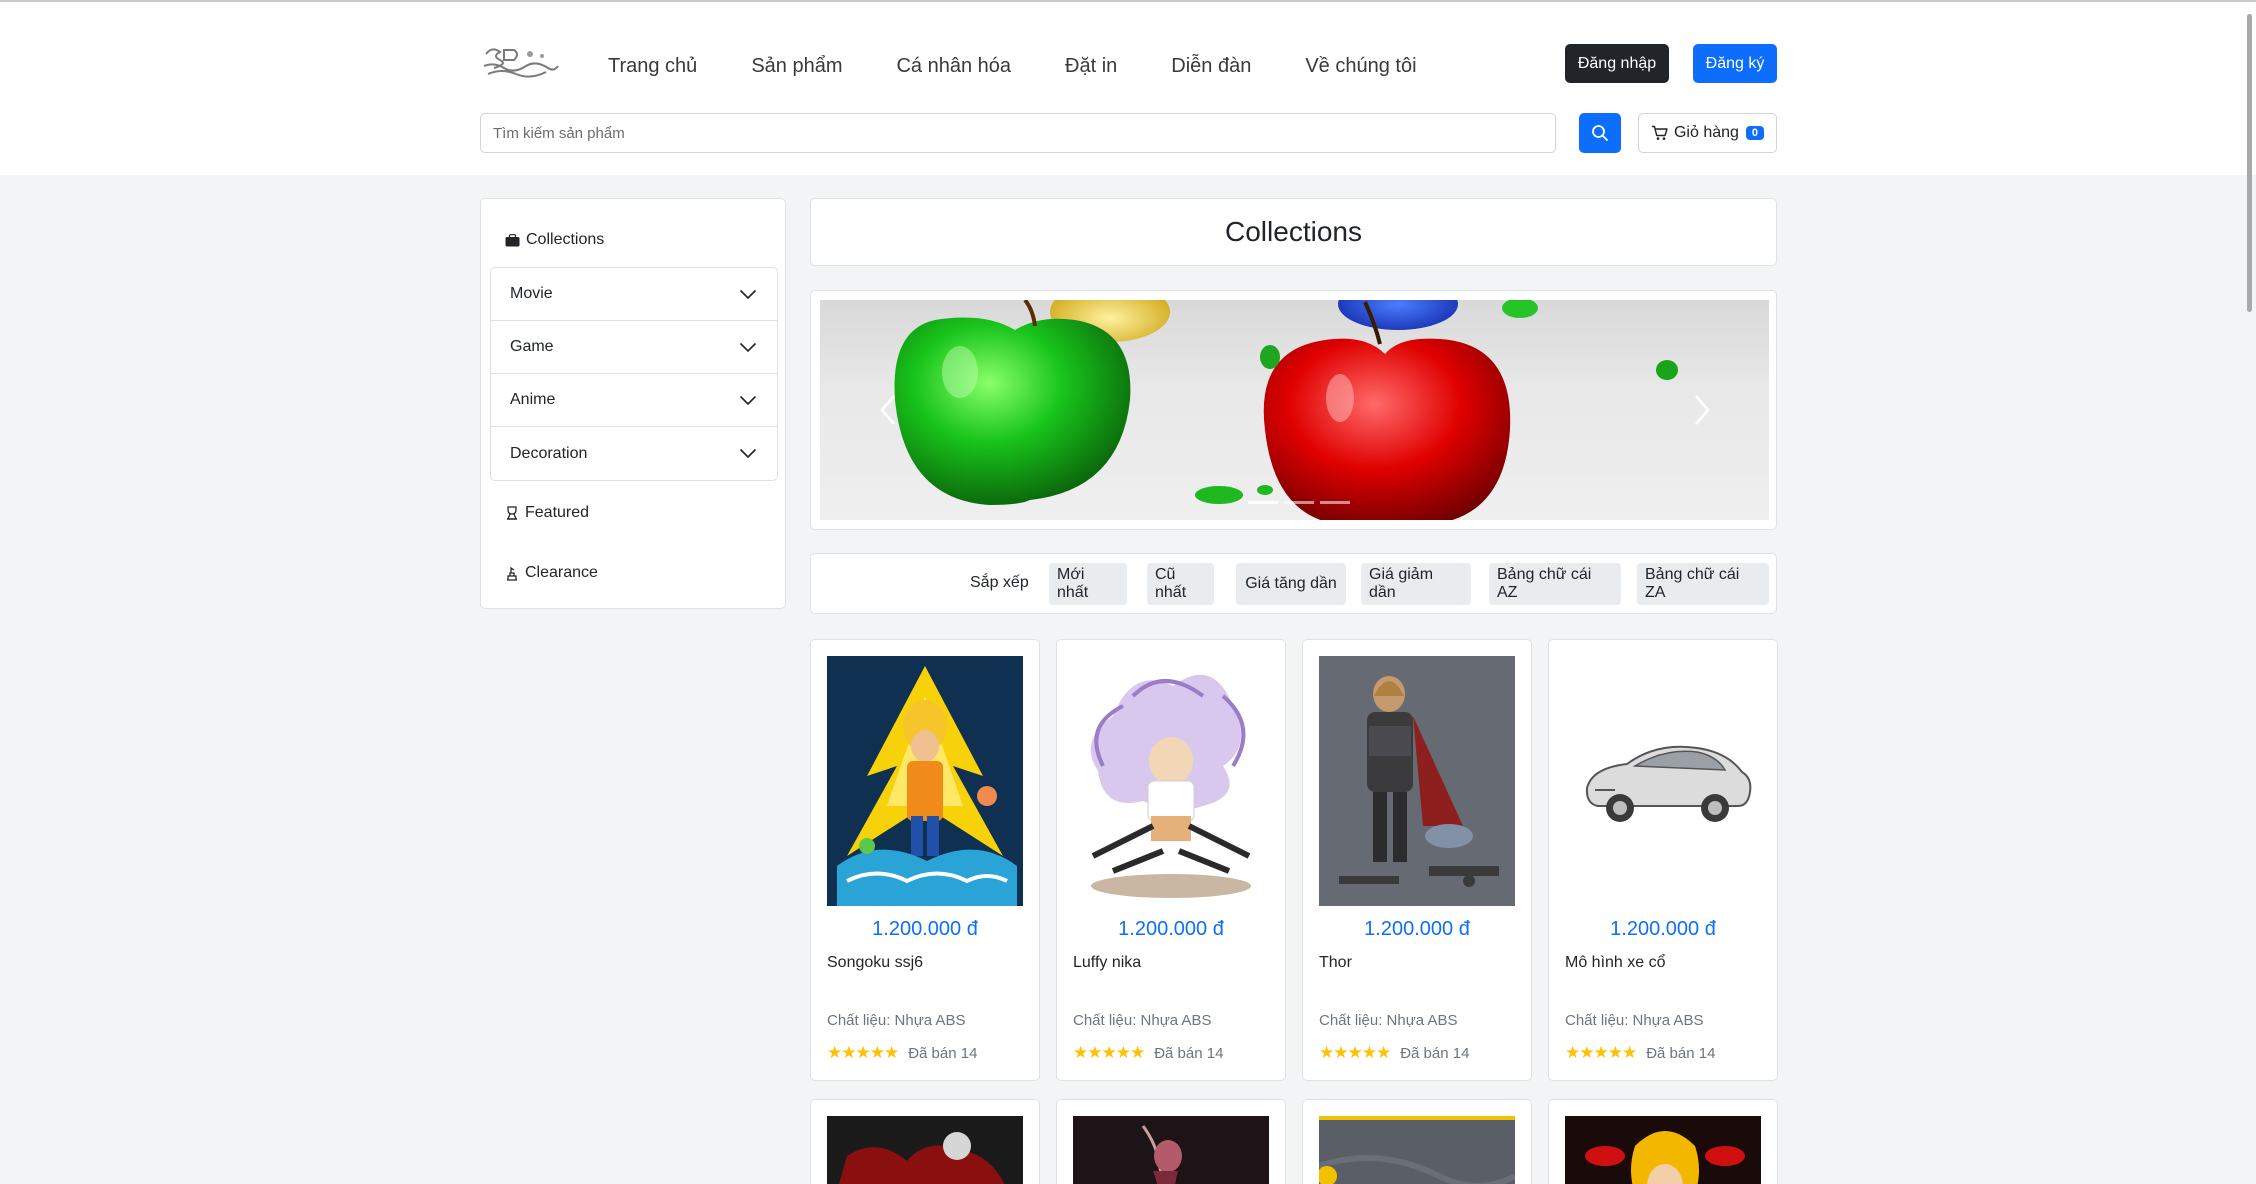 Image resolution: width=2256 pixels, height=1184 pixels. I want to click on product-name: Luffy nika, so click(1107, 963).